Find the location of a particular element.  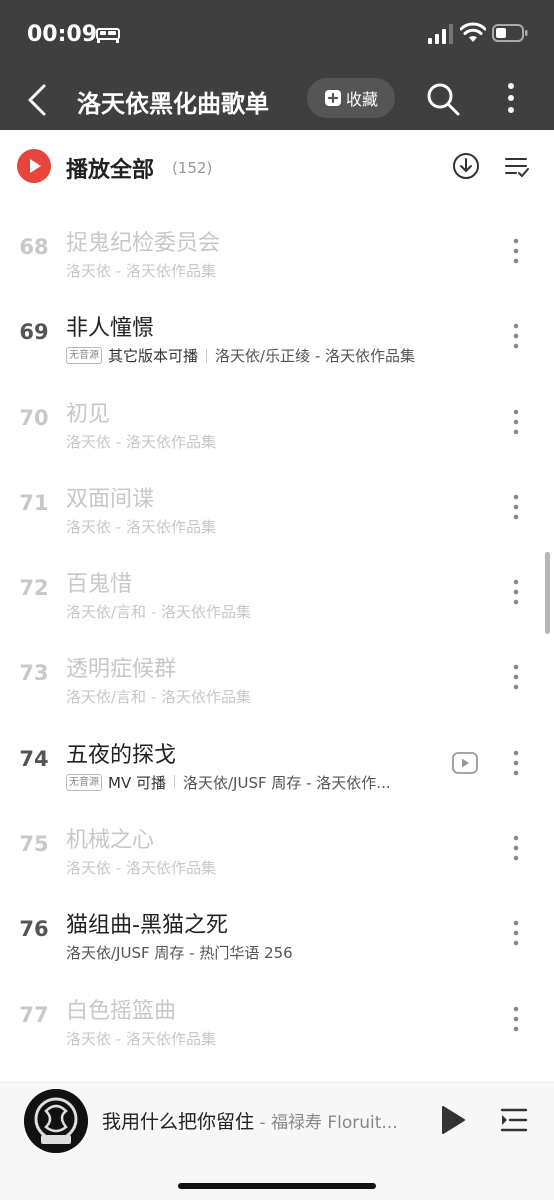

wifi-icon is located at coordinates (473, 32).